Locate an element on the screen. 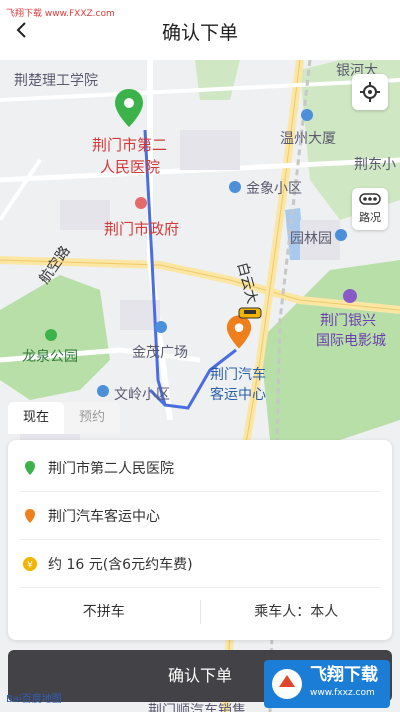 The height and width of the screenshot is (712, 400). map-label-station-line1: 荆门汽车 is located at coordinates (238, 375).